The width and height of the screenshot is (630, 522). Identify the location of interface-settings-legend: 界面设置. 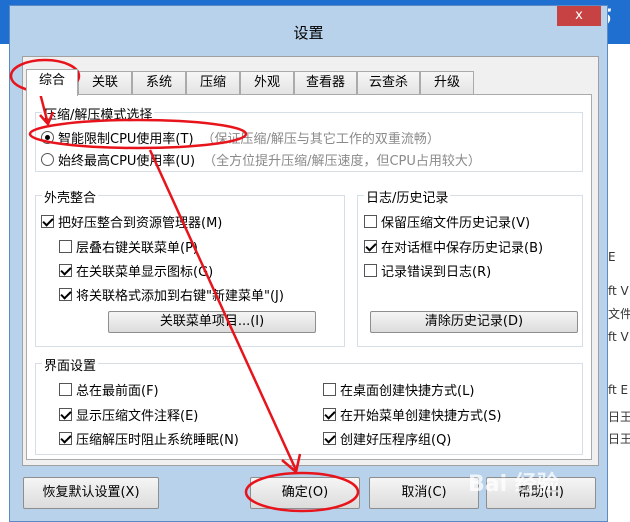
(70, 364).